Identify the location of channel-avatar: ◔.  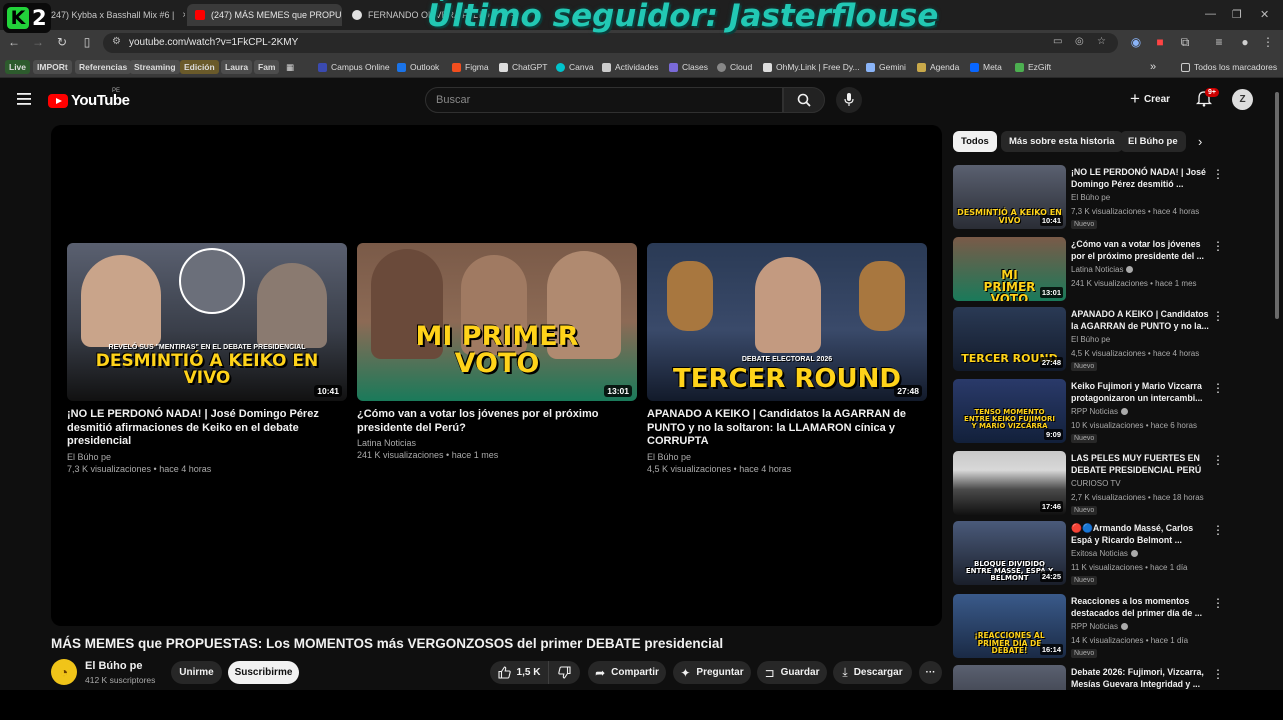
(64, 672).